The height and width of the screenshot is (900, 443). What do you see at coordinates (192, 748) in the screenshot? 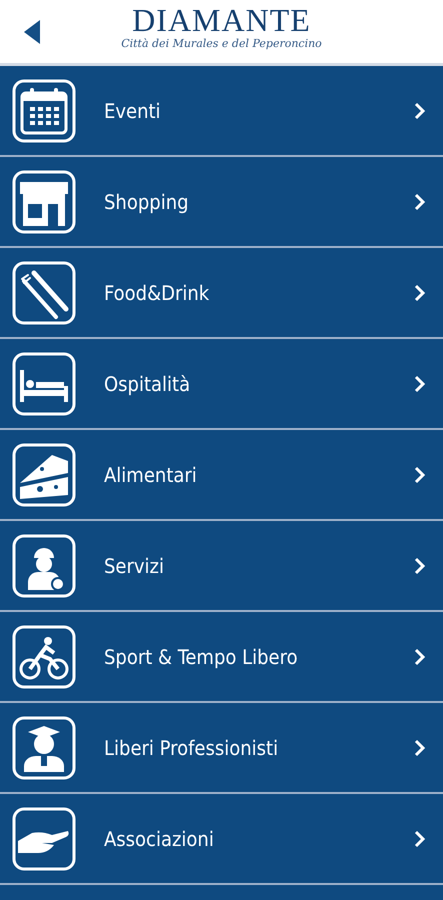
I see `menu-item-label: Liberi Professionisti` at bounding box center [192, 748].